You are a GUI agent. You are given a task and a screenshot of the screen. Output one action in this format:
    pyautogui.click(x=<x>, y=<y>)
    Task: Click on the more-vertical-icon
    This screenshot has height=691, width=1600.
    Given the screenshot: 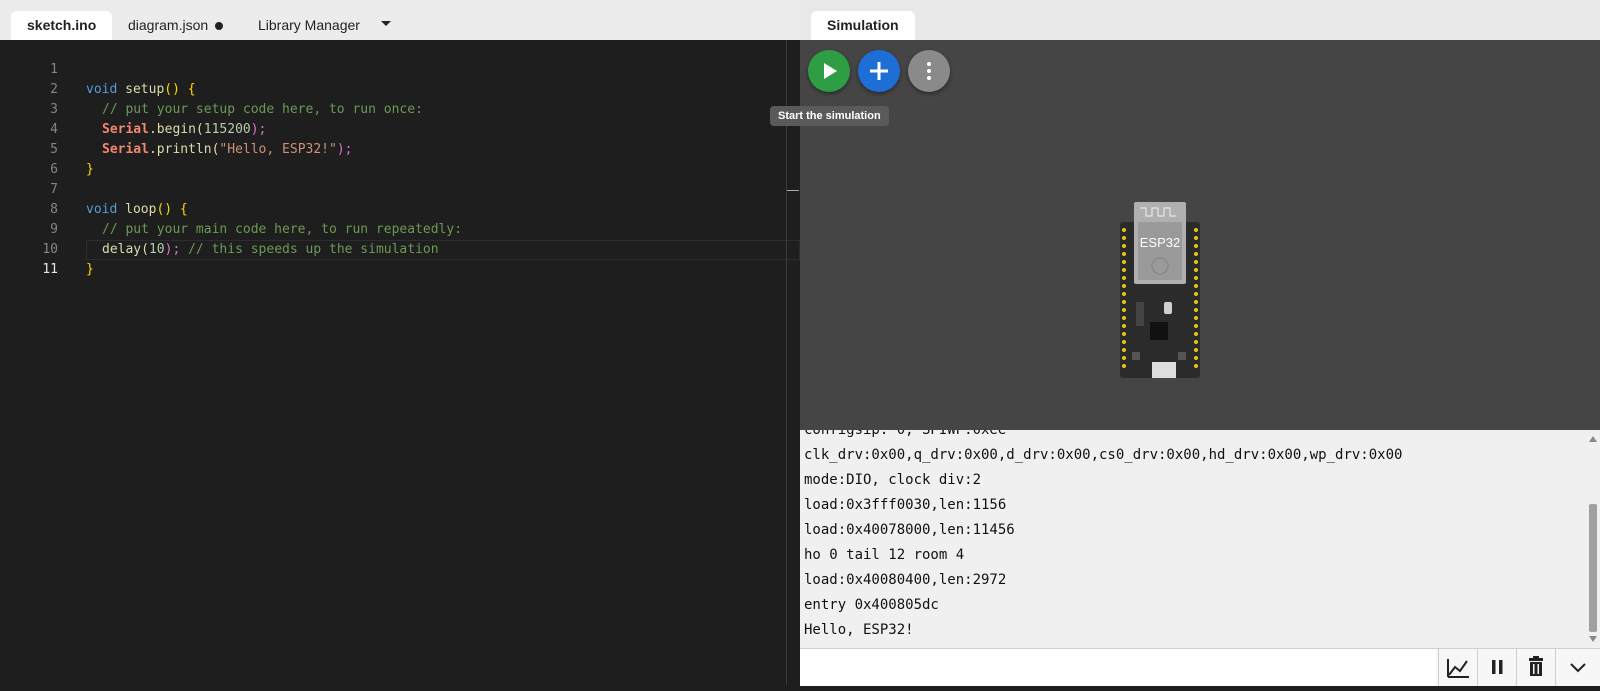 What is the action you would take?
    pyautogui.click(x=929, y=71)
    